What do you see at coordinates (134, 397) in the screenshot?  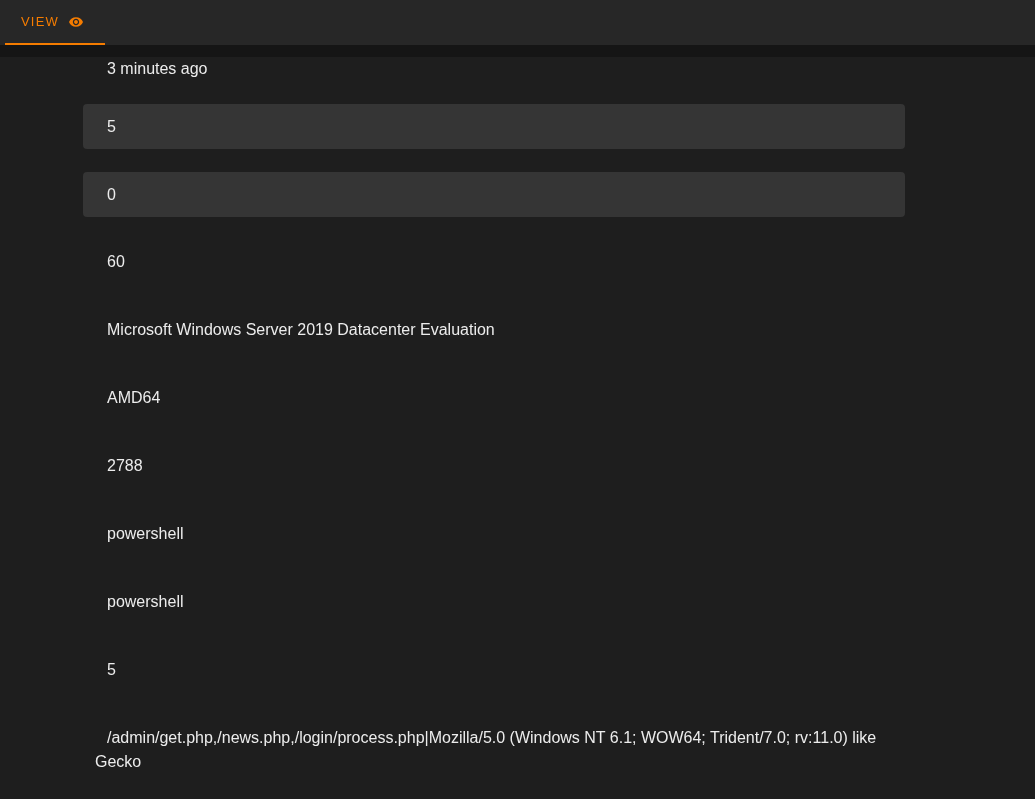 I see `field-value: AMD64` at bounding box center [134, 397].